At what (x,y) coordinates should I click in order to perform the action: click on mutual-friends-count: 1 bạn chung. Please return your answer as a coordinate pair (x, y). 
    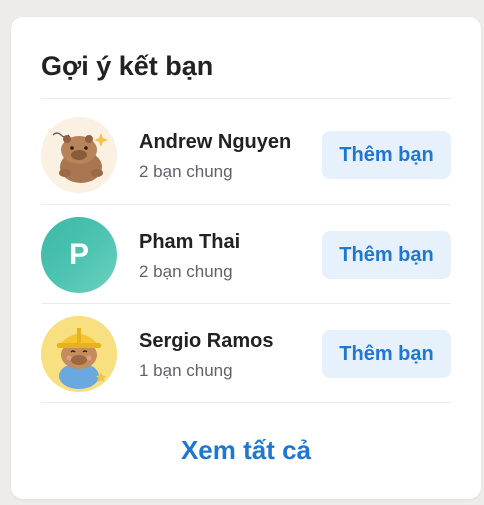
    Looking at the image, I should click on (186, 370).